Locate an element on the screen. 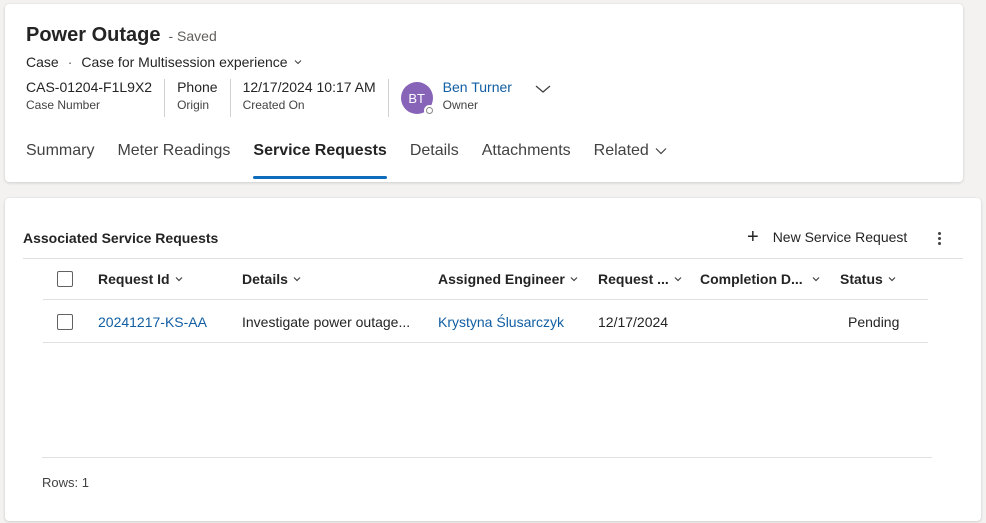 The image size is (986, 523). avatar: BT is located at coordinates (417, 99).